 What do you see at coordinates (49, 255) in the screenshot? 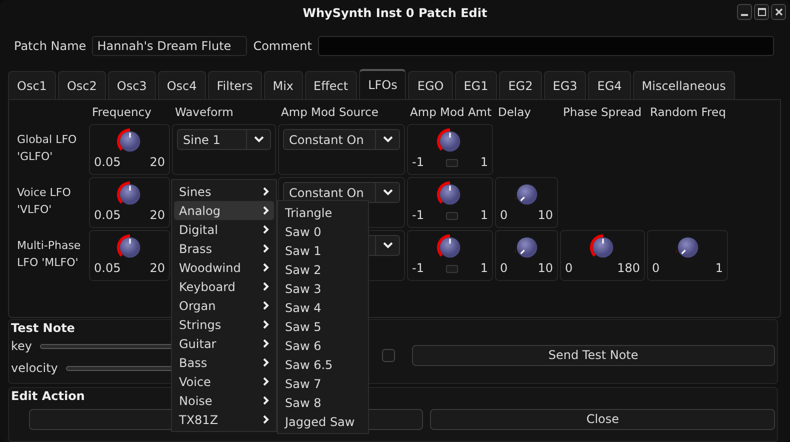
I see `row-label: Multi-Phase LFO 'MLFO'` at bounding box center [49, 255].